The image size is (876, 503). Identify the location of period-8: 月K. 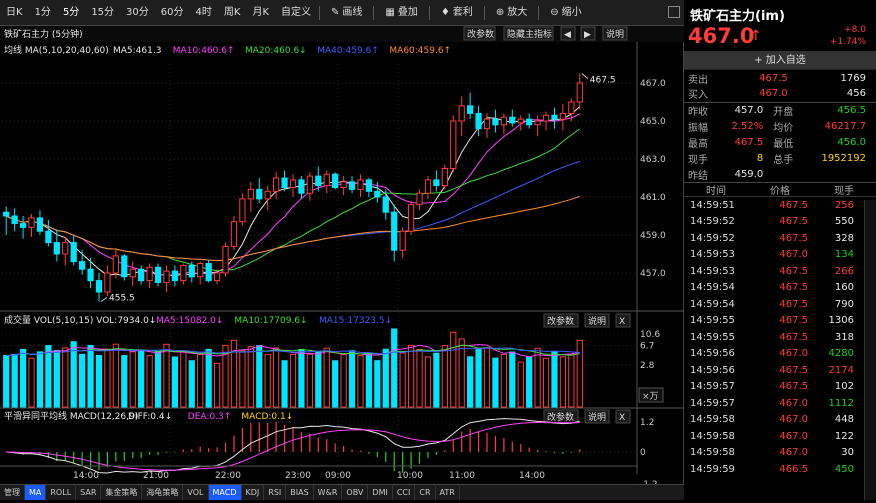
(260, 13).